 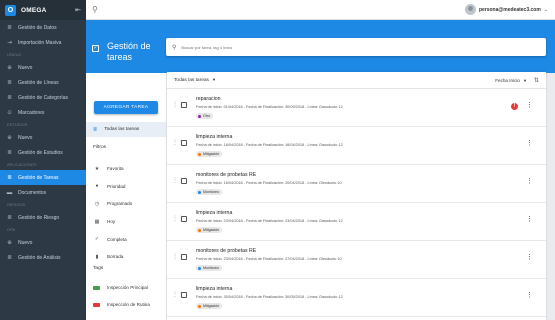 What do you see at coordinates (98, 268) in the screenshot?
I see `tags-heading: Tags` at bounding box center [98, 268].